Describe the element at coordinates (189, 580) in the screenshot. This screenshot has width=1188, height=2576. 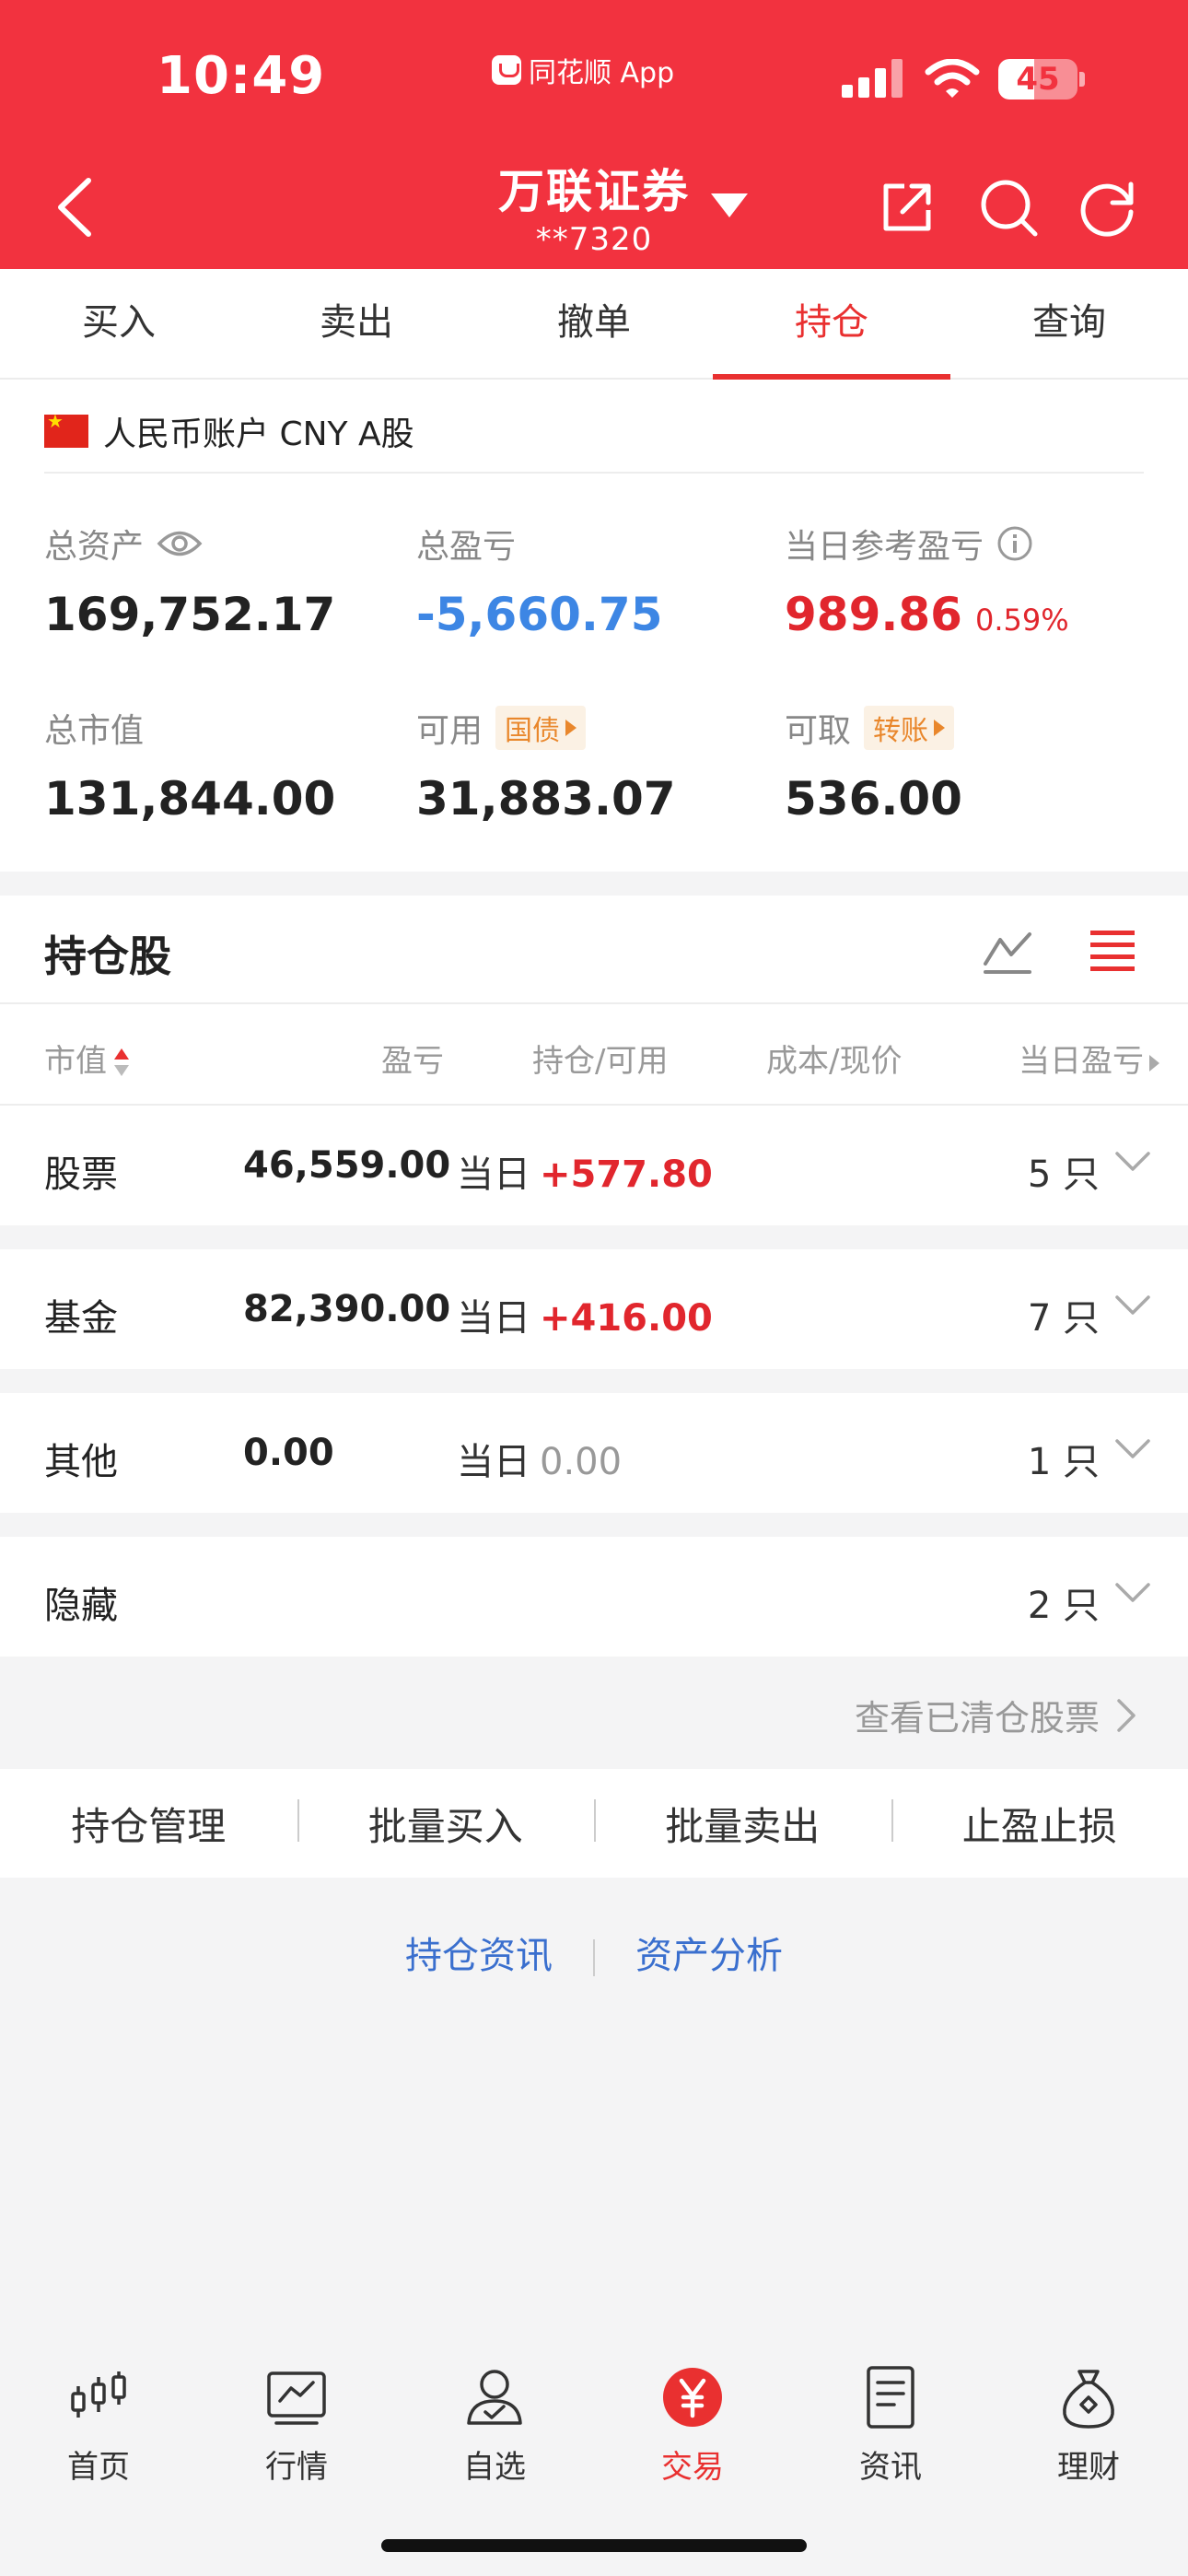
I see `total-assets: 总资产 169,752.17` at that location.